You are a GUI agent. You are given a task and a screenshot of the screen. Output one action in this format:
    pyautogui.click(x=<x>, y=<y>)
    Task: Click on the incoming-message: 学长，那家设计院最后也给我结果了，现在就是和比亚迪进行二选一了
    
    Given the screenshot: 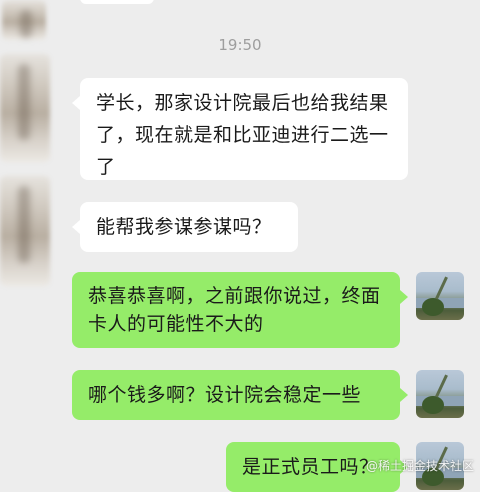 What is the action you would take?
    pyautogui.click(x=244, y=129)
    